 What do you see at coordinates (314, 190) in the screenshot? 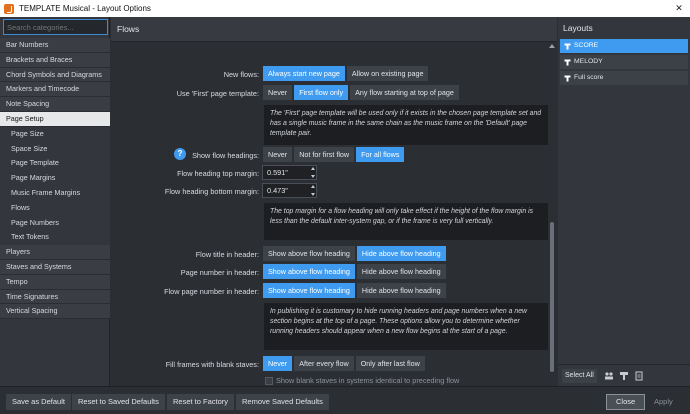
I see `heading-bottom-margin-stepper` at bounding box center [314, 190].